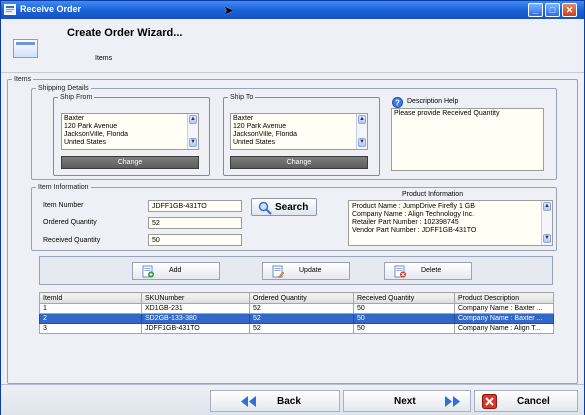 This screenshot has width=585, height=415. Describe the element at coordinates (504, 298) in the screenshot. I see `column-header: Product Description` at that location.